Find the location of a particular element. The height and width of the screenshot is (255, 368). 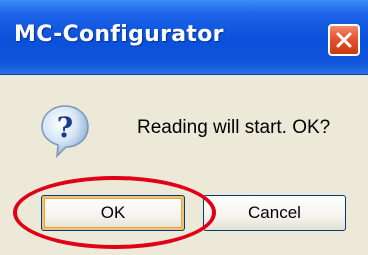

ok-button: OK is located at coordinates (113, 213).